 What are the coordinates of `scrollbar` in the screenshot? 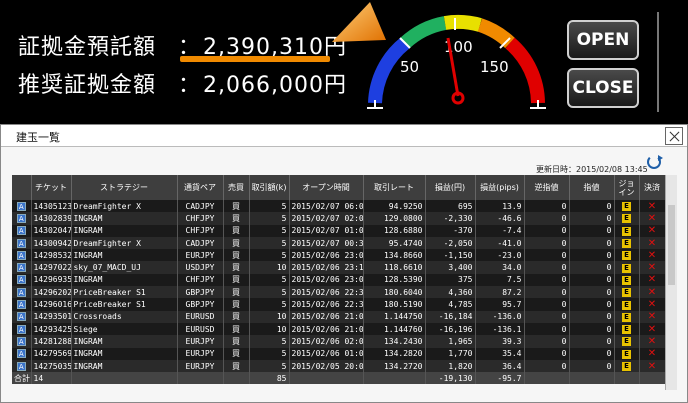 It's located at (671, 282).